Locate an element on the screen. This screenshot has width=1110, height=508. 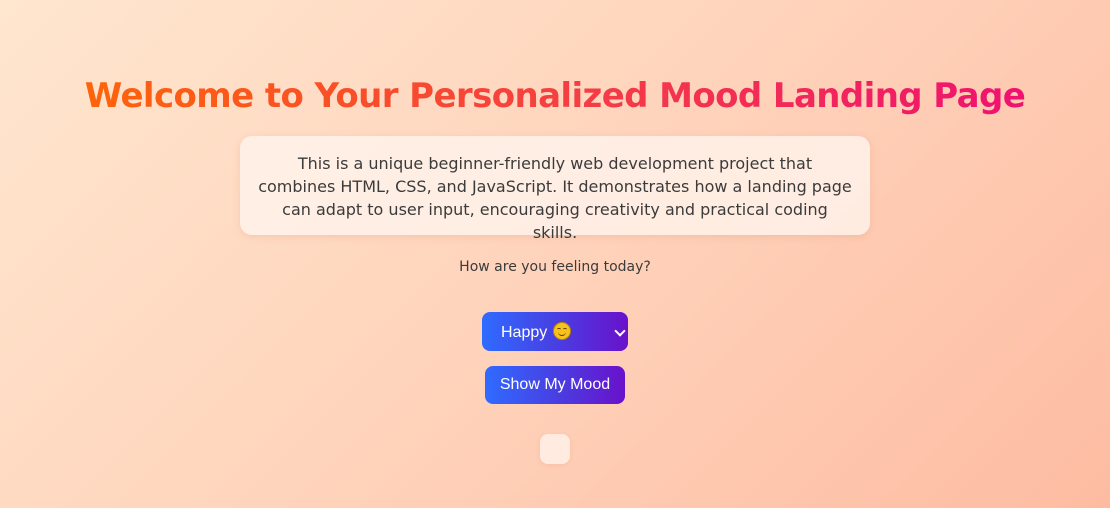
mood-select-label: Happy is located at coordinates (524, 332).